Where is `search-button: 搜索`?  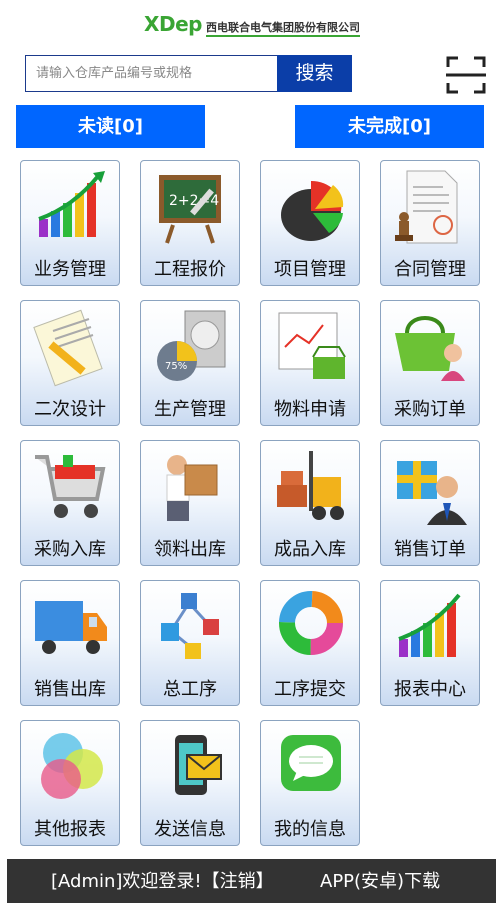 search-button: 搜索 is located at coordinates (314, 73).